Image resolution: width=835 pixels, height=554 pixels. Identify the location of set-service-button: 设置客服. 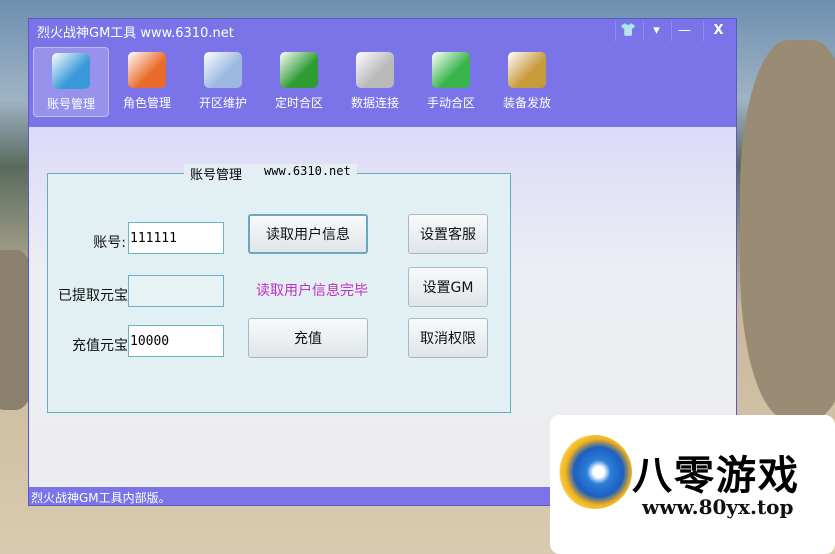
(448, 234).